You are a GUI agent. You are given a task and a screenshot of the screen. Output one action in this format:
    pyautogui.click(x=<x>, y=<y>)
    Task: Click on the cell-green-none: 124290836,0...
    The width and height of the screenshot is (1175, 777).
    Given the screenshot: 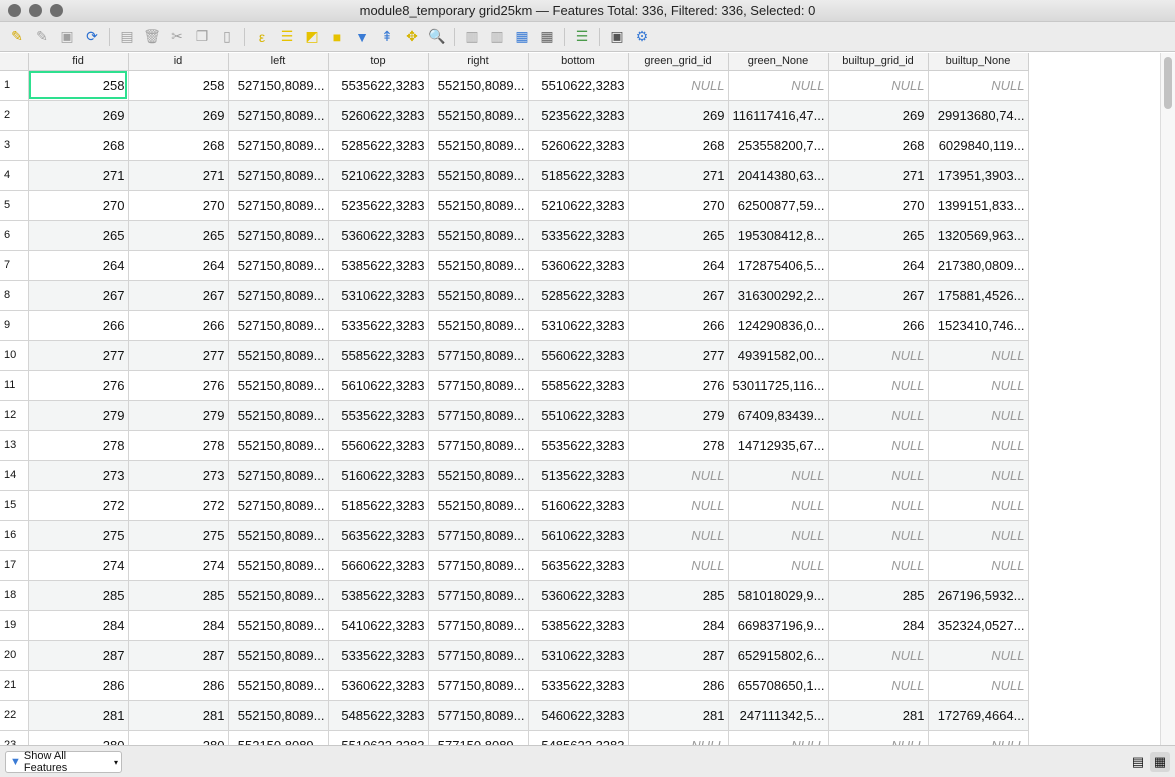 What is the action you would take?
    pyautogui.click(x=778, y=325)
    